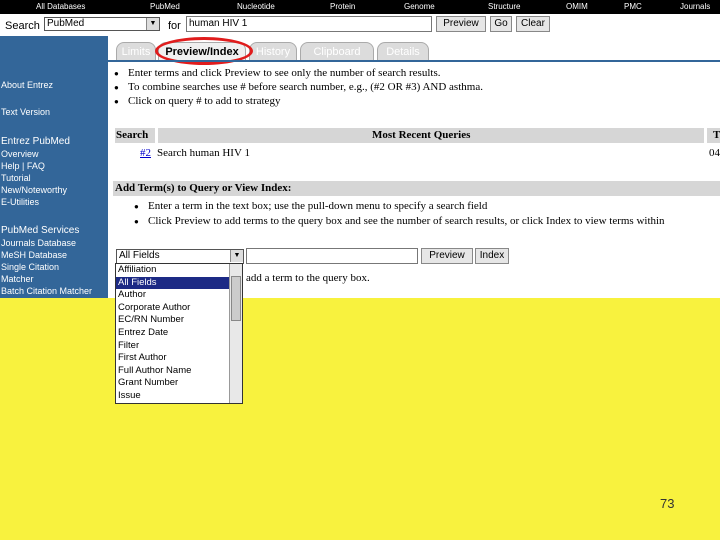  What do you see at coordinates (173, 295) in the screenshot?
I see `field-option: Author` at bounding box center [173, 295].